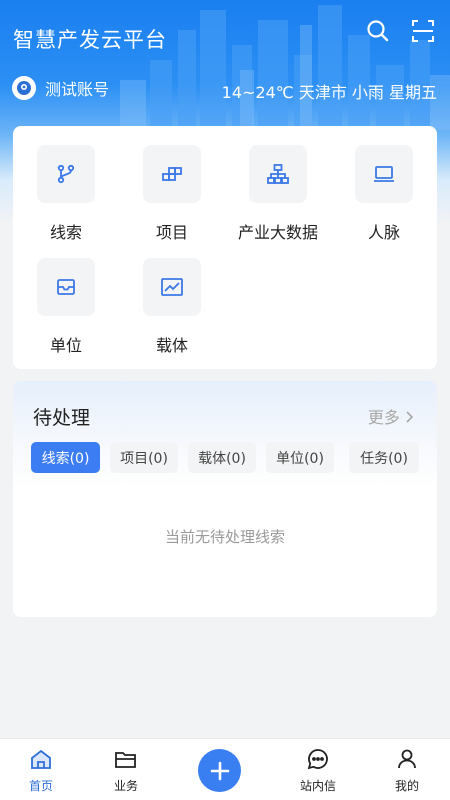 This screenshot has width=450, height=800. I want to click on org-chart-icon, so click(278, 174).